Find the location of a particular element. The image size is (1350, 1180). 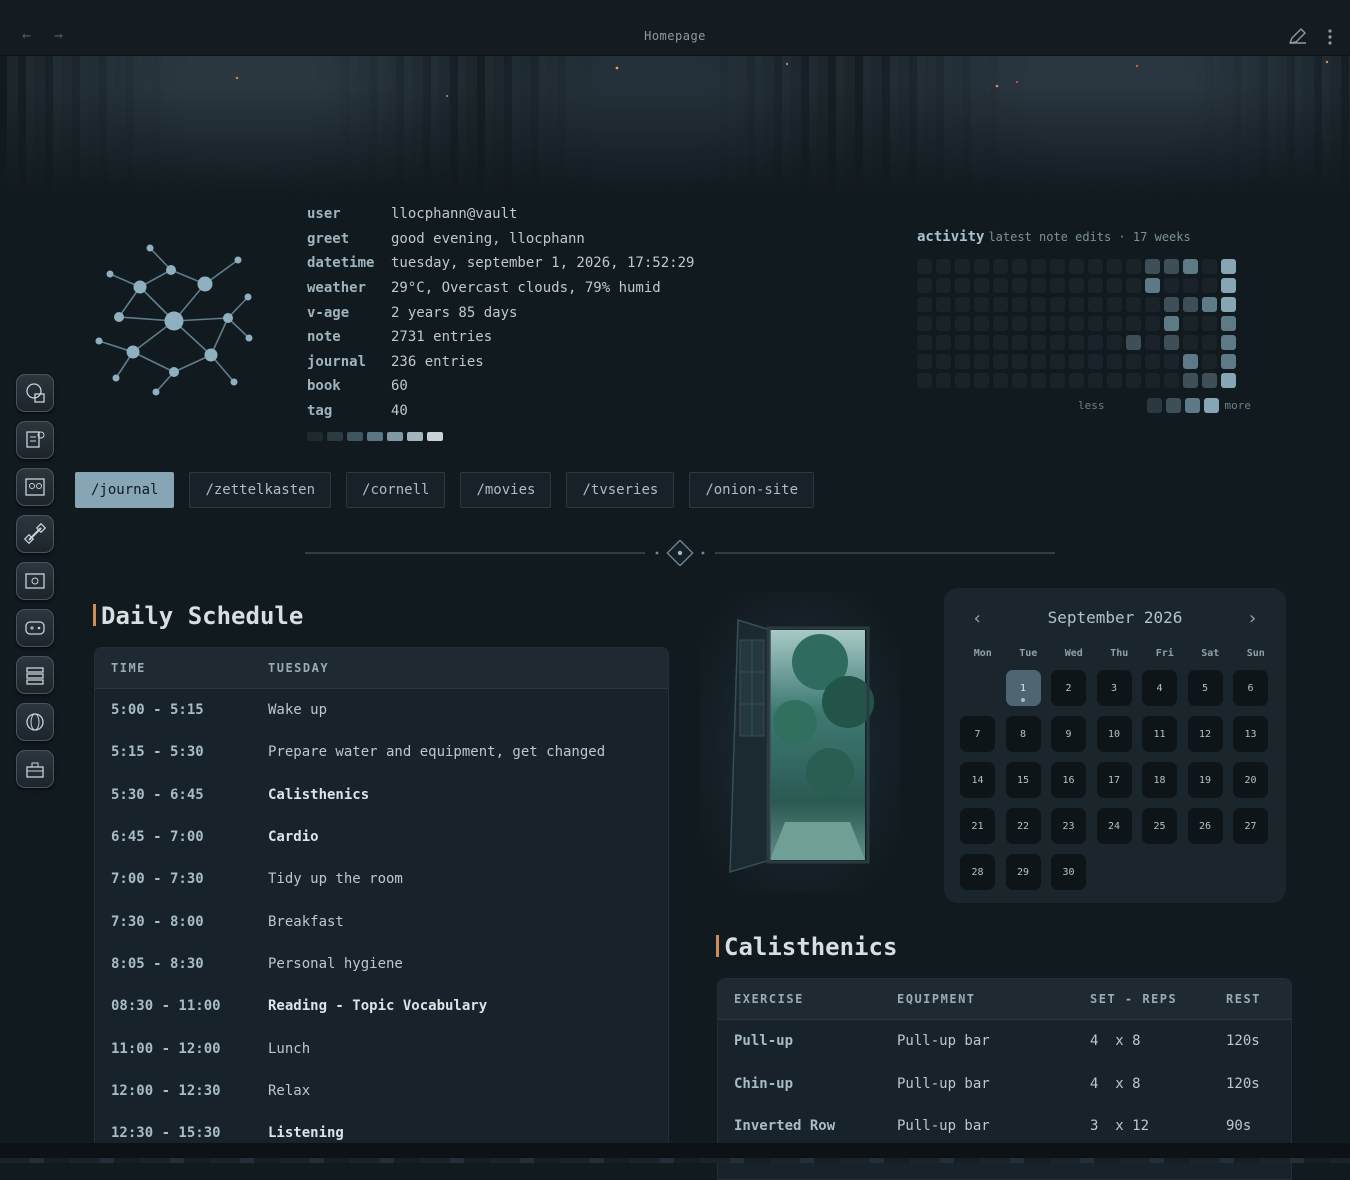

tab-movies: /movies is located at coordinates (506, 490).